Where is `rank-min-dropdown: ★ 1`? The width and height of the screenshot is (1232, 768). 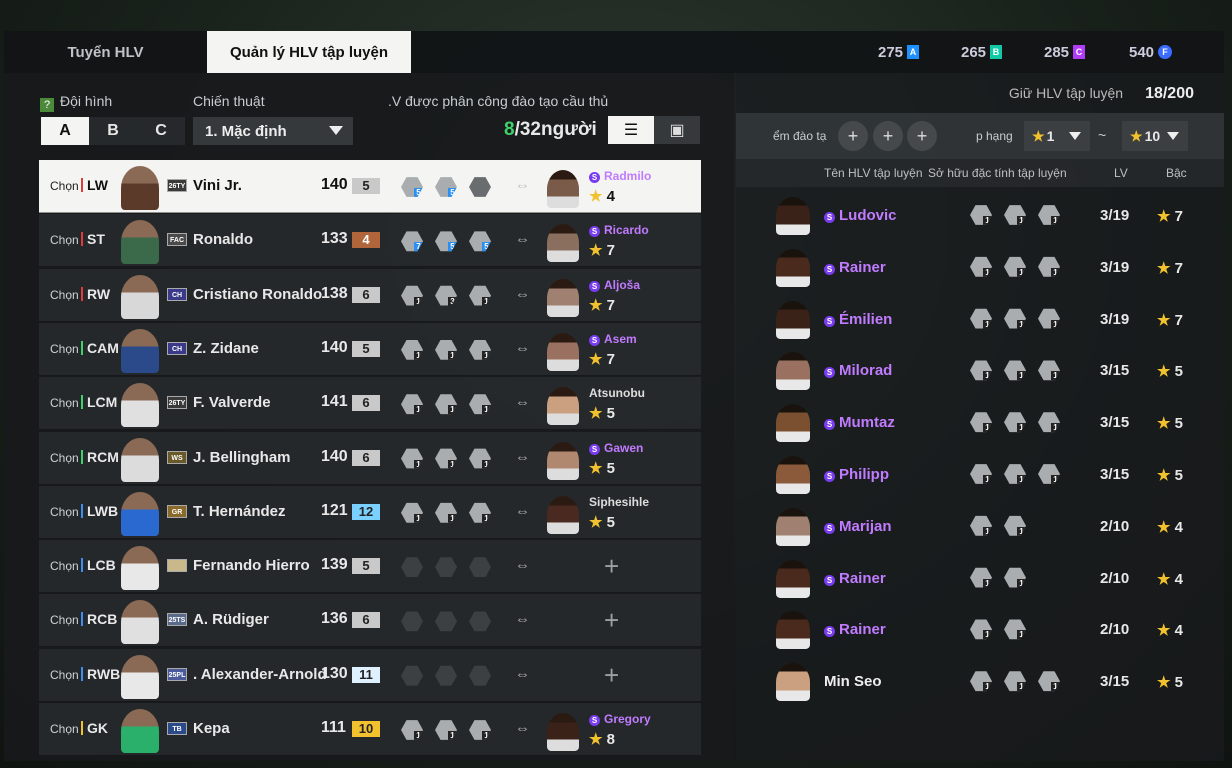 rank-min-dropdown: ★ 1 is located at coordinates (1057, 136).